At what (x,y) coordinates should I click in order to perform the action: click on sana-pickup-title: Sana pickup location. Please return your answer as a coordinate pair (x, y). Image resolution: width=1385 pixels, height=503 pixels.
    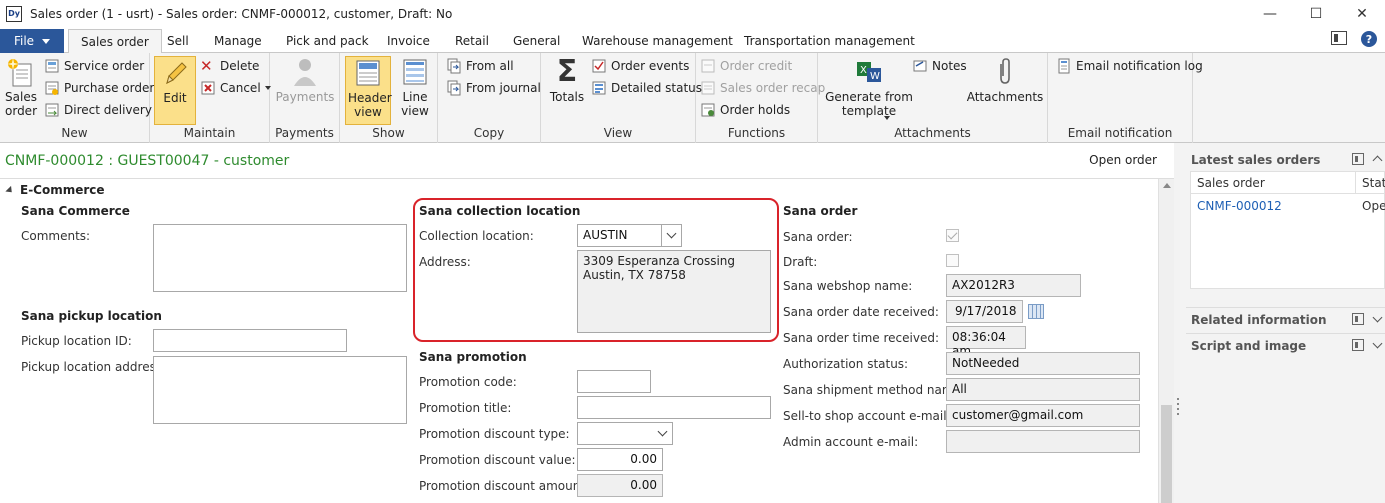
    Looking at the image, I should click on (91, 316).